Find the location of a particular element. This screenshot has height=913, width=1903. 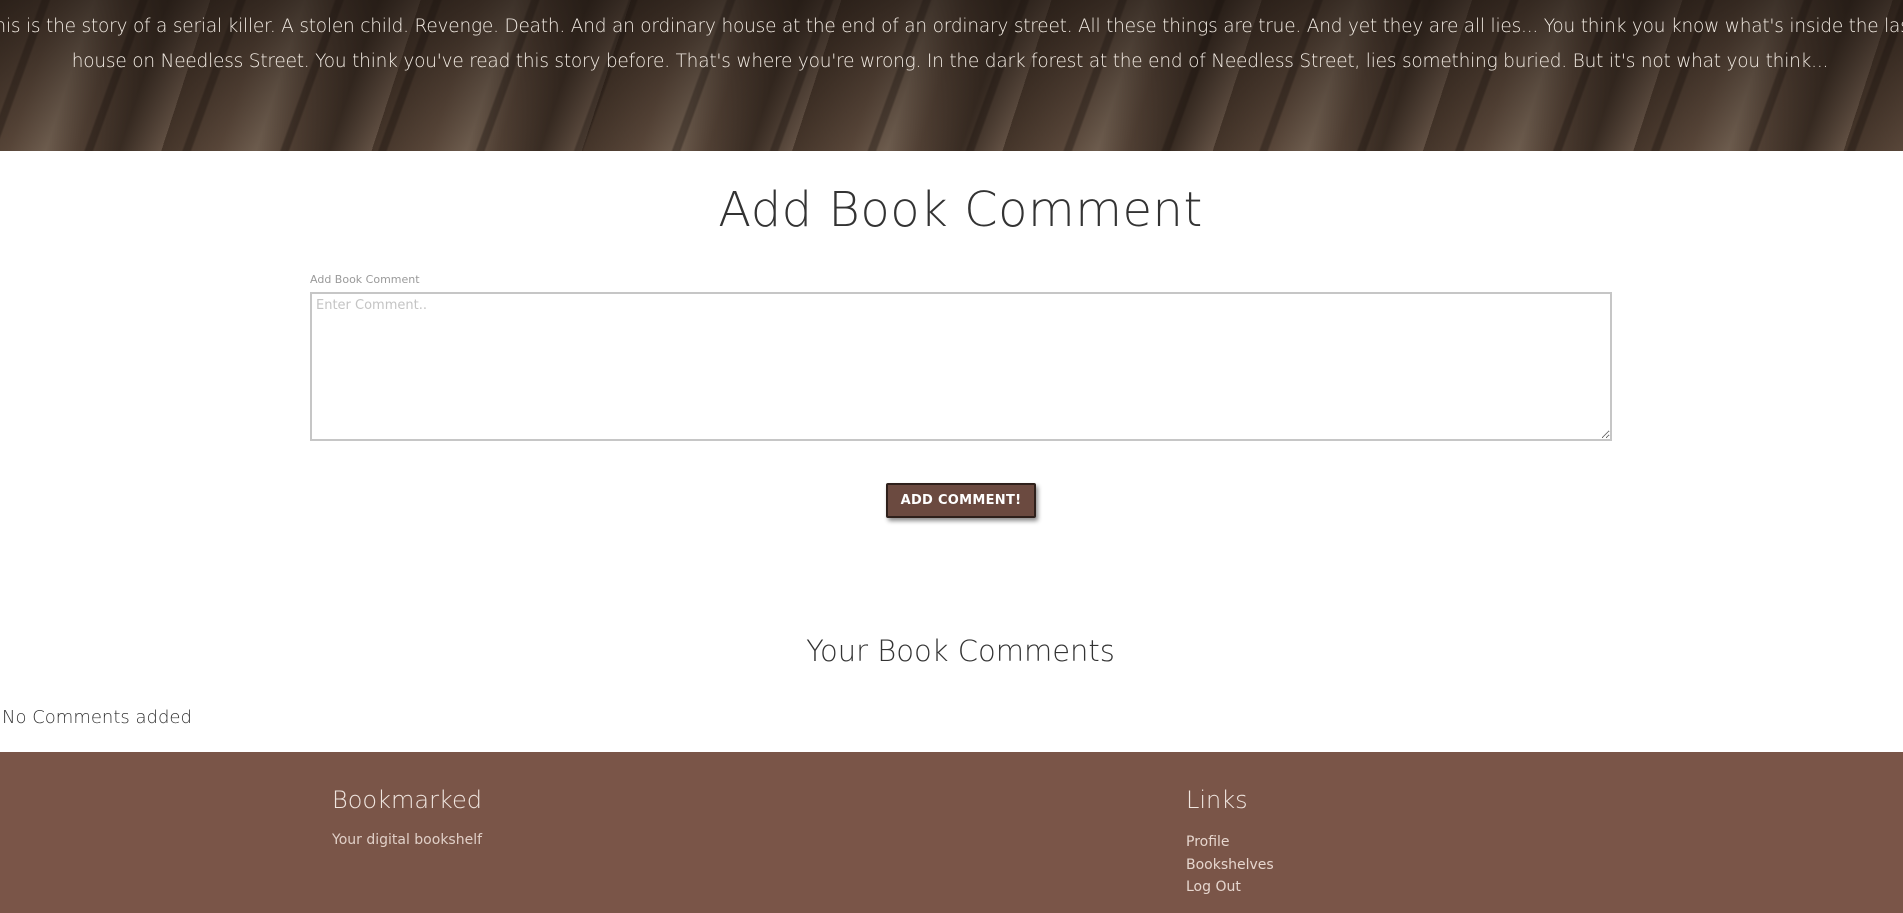

bookshelves-link: Bookshelves is located at coordinates (1230, 865).